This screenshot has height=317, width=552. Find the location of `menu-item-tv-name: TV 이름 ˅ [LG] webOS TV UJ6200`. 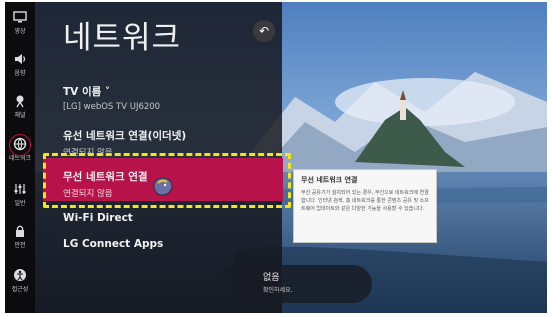

menu-item-tv-name: TV 이름 ˅ [LG] webOS TV UJ6200 is located at coordinates (168, 98).